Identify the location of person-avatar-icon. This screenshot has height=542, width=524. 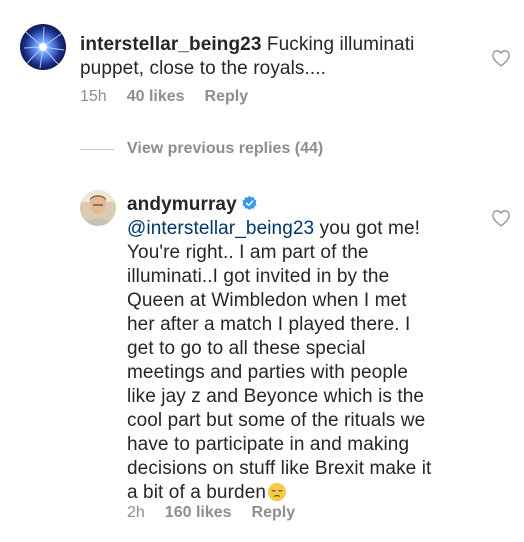
(98, 208).